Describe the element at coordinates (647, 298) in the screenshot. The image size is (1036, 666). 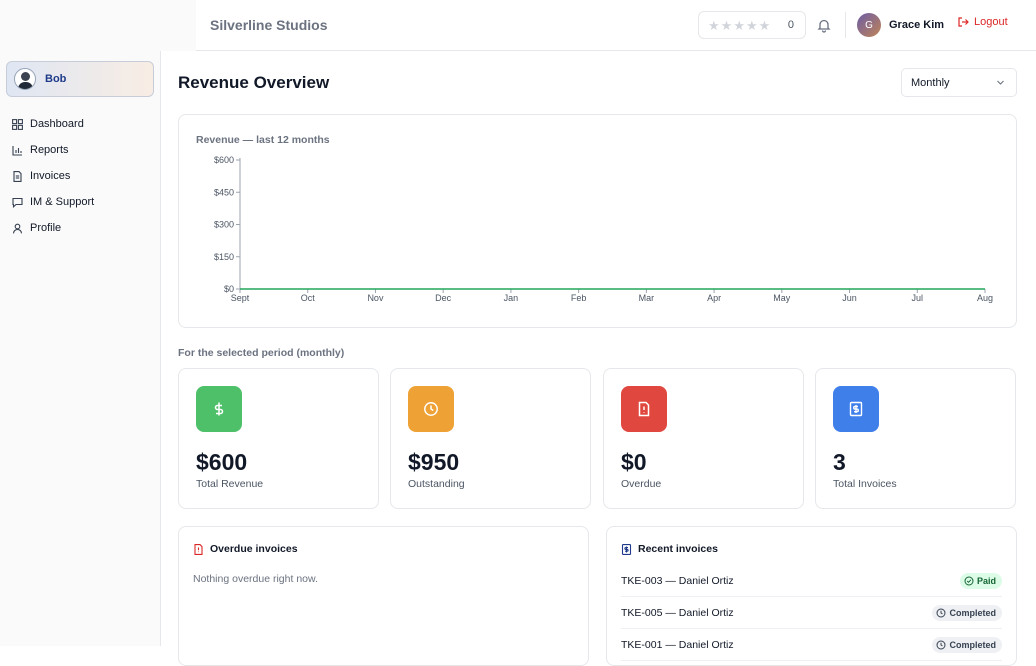
I see `x-tick-label: Mar` at that location.